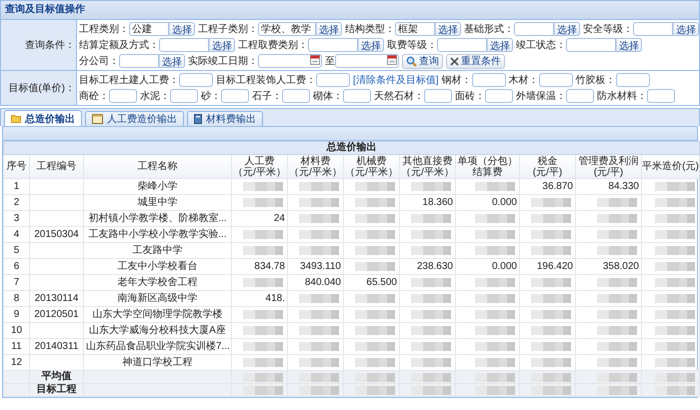 Image resolution: width=700 pixels, height=410 pixels. What do you see at coordinates (99, 61) in the screenshot?
I see `field-label: 分公司：` at bounding box center [99, 61].